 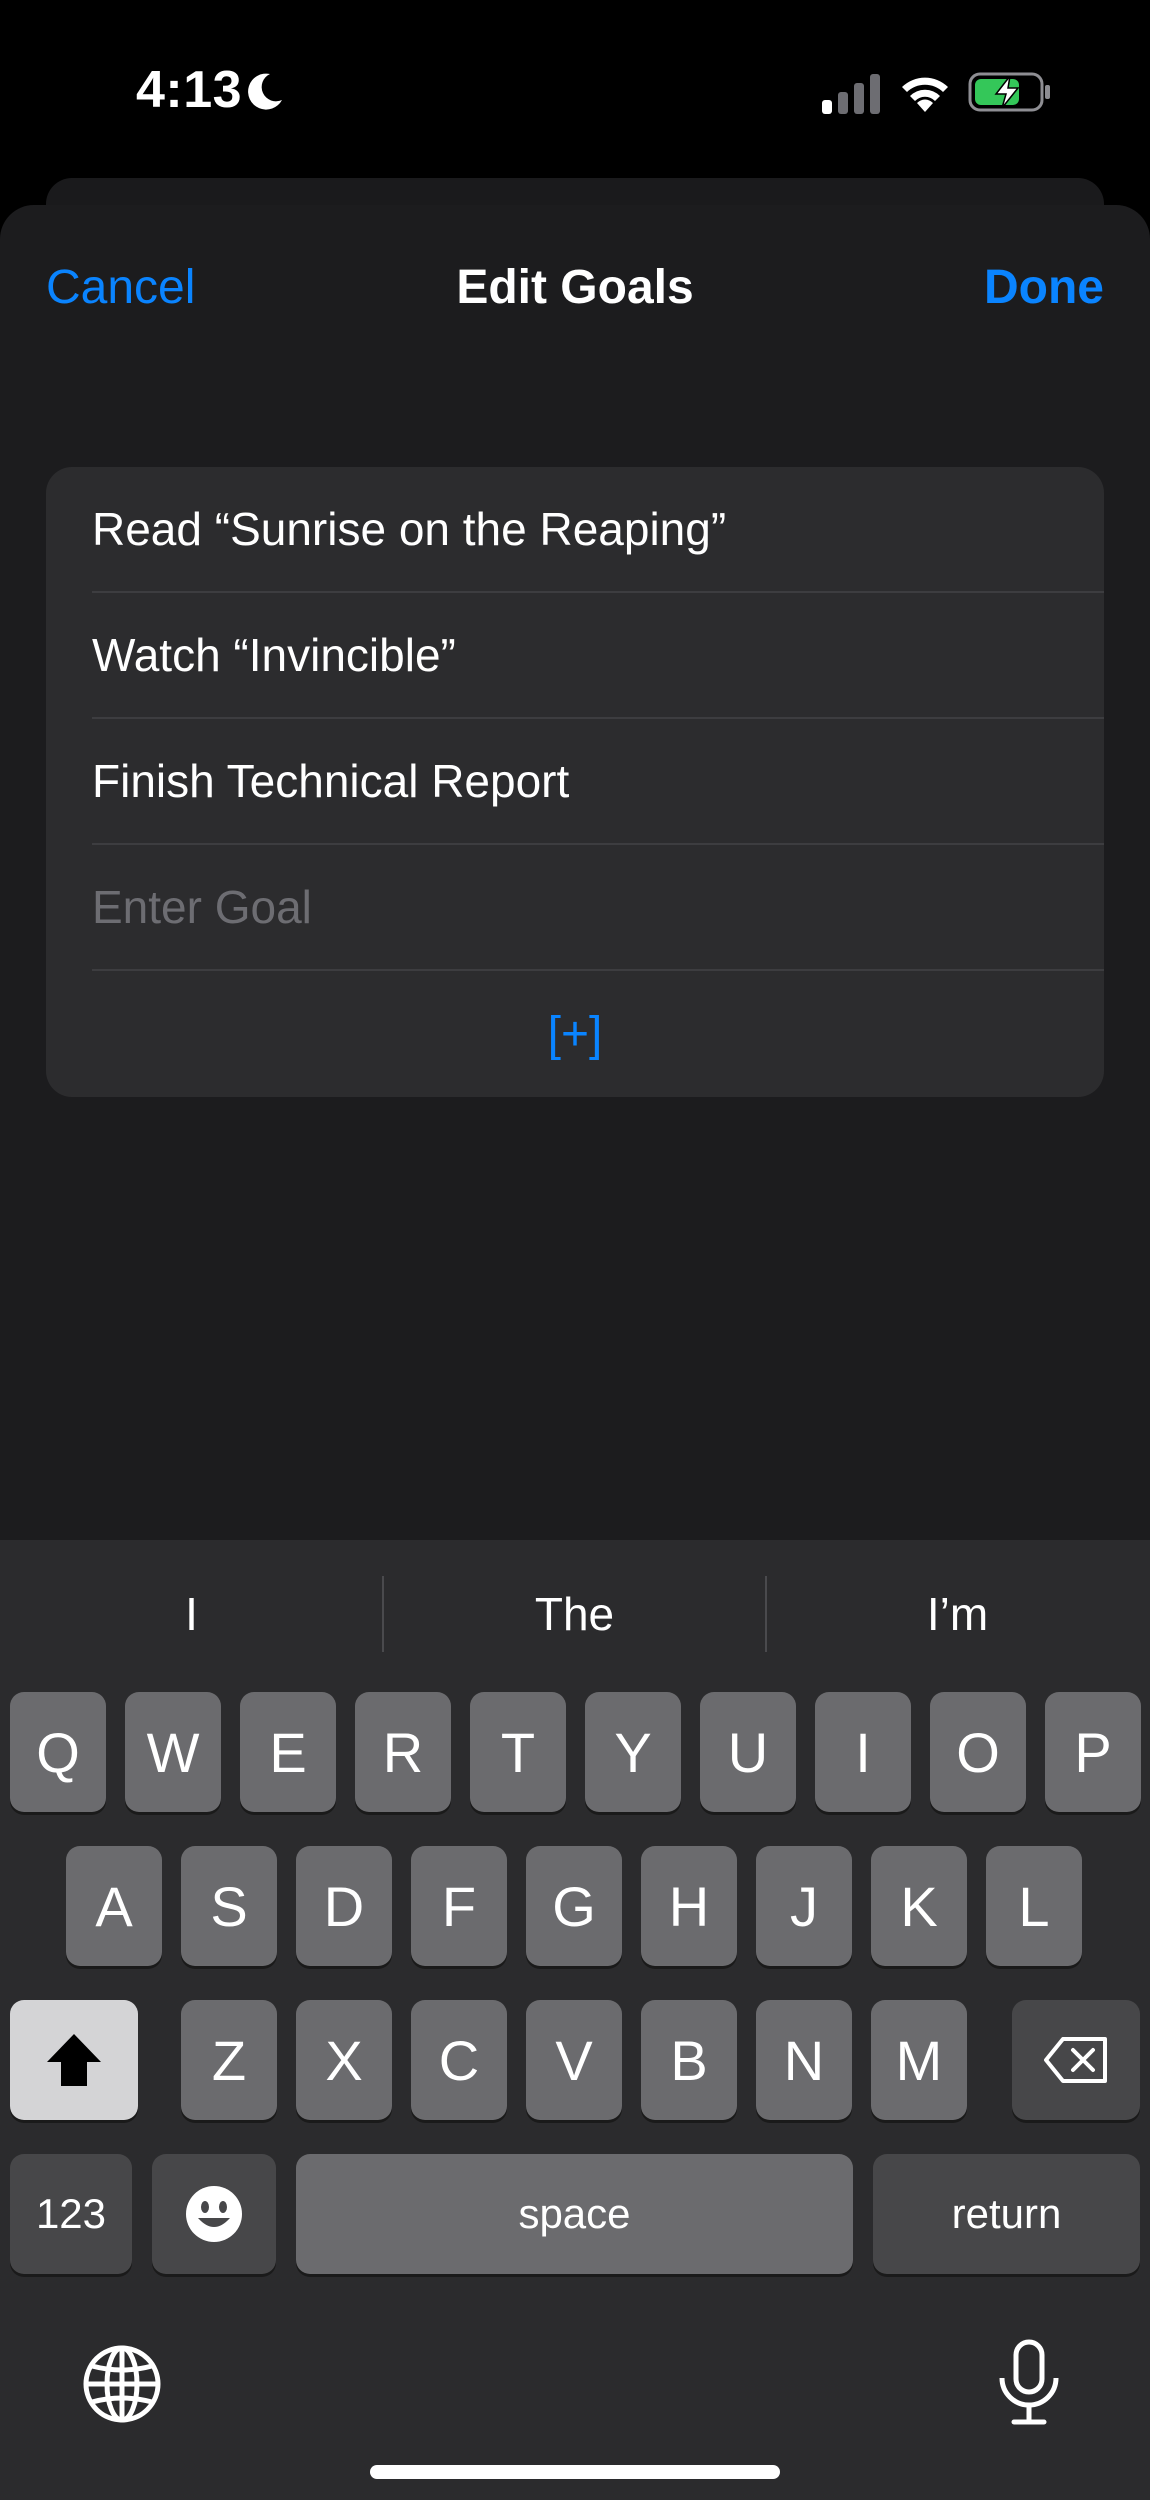 I want to click on key-n: N, so click(x=804, y=2060).